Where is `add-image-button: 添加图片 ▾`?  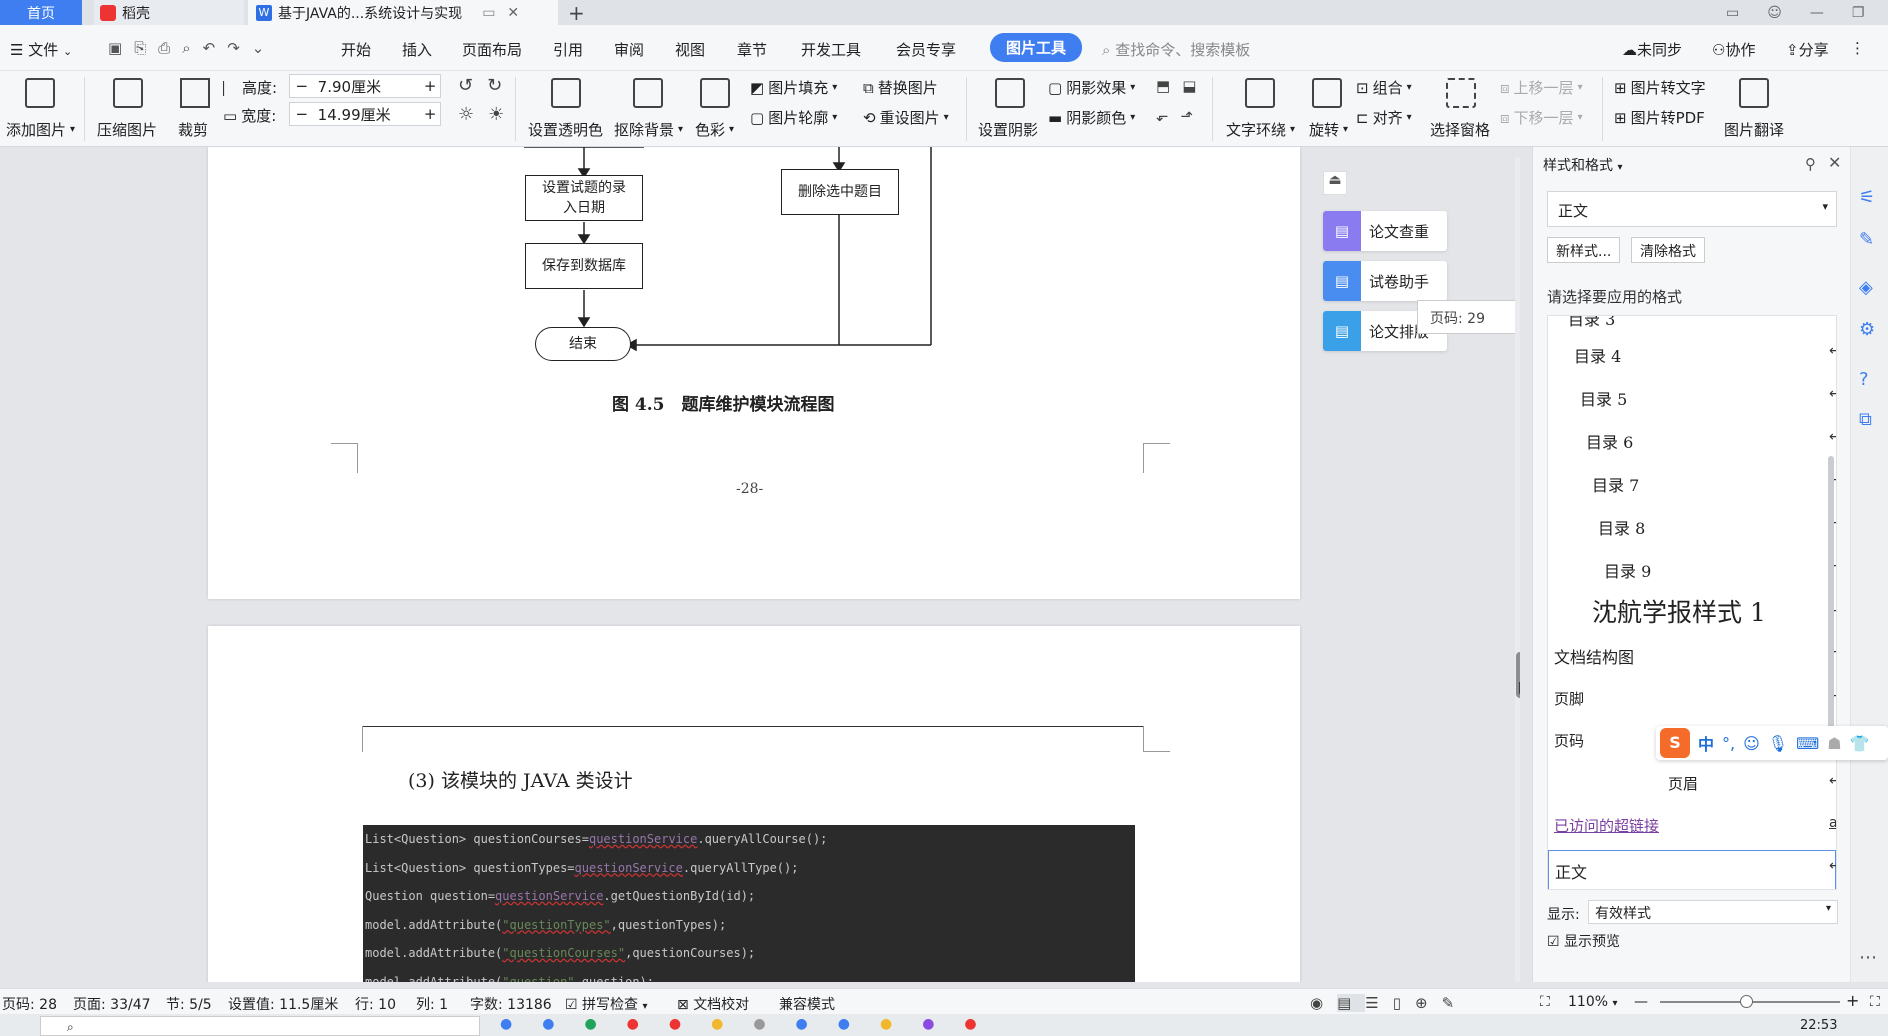
add-image-button: 添加图片 ▾ is located at coordinates (40, 129).